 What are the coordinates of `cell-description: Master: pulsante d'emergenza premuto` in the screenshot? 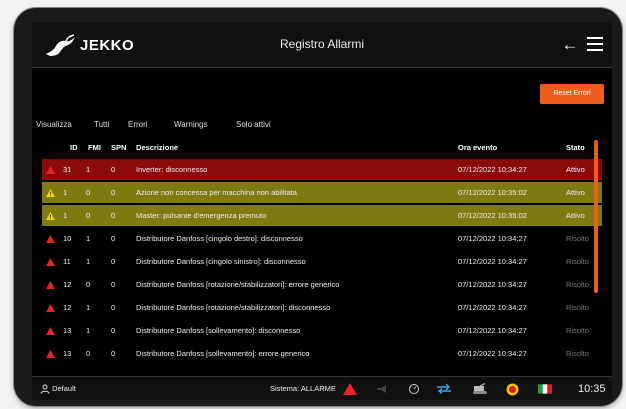 It's located at (201, 215).